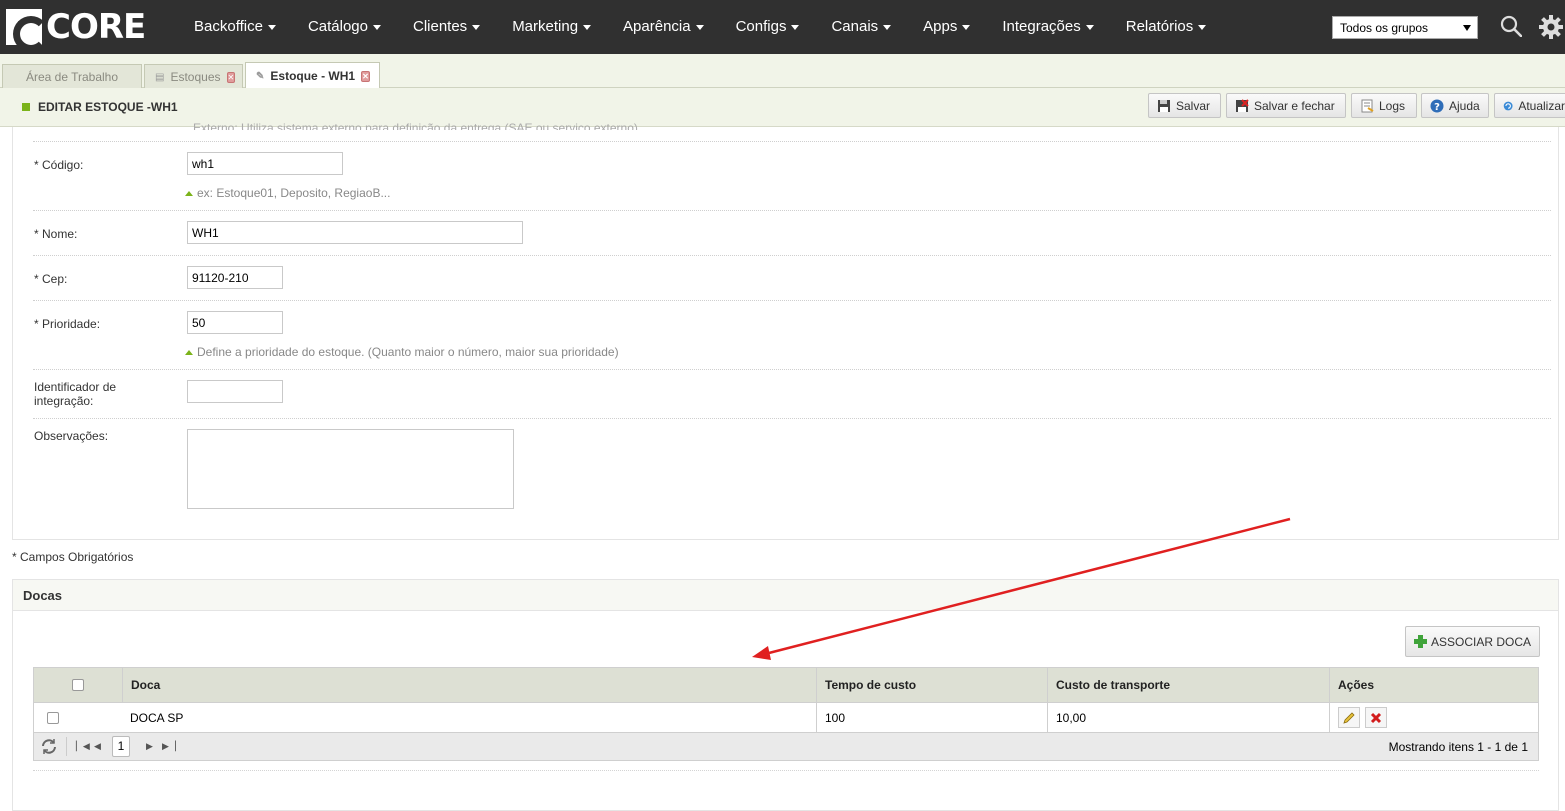 The height and width of the screenshot is (811, 1565). Describe the element at coordinates (1508, 105) in the screenshot. I see `refresh-icon` at that location.